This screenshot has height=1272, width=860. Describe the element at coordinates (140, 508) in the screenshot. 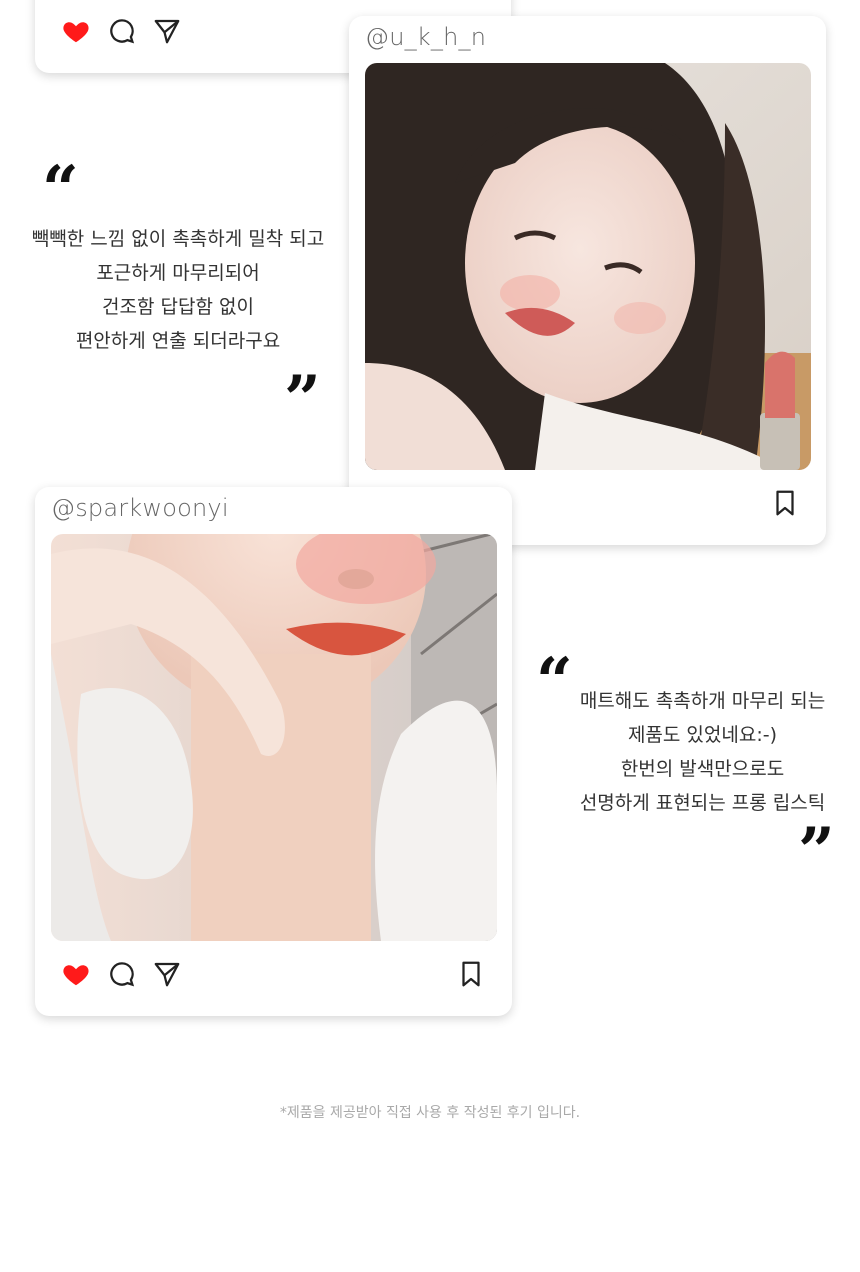

I see `username-handle: @sparkwoonyi` at that location.